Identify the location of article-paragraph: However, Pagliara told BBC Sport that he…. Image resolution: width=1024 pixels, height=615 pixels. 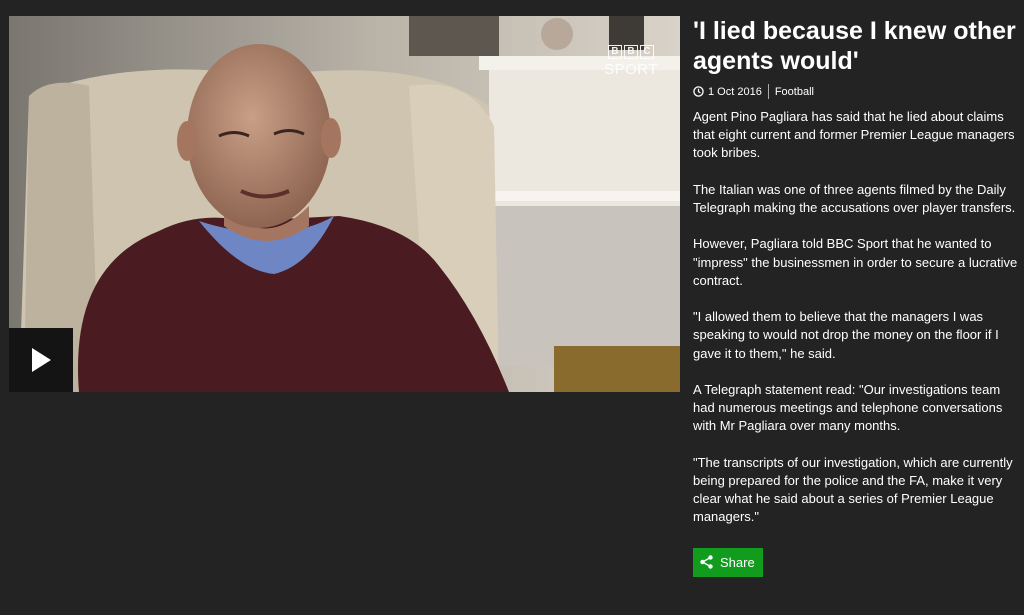
(855, 262).